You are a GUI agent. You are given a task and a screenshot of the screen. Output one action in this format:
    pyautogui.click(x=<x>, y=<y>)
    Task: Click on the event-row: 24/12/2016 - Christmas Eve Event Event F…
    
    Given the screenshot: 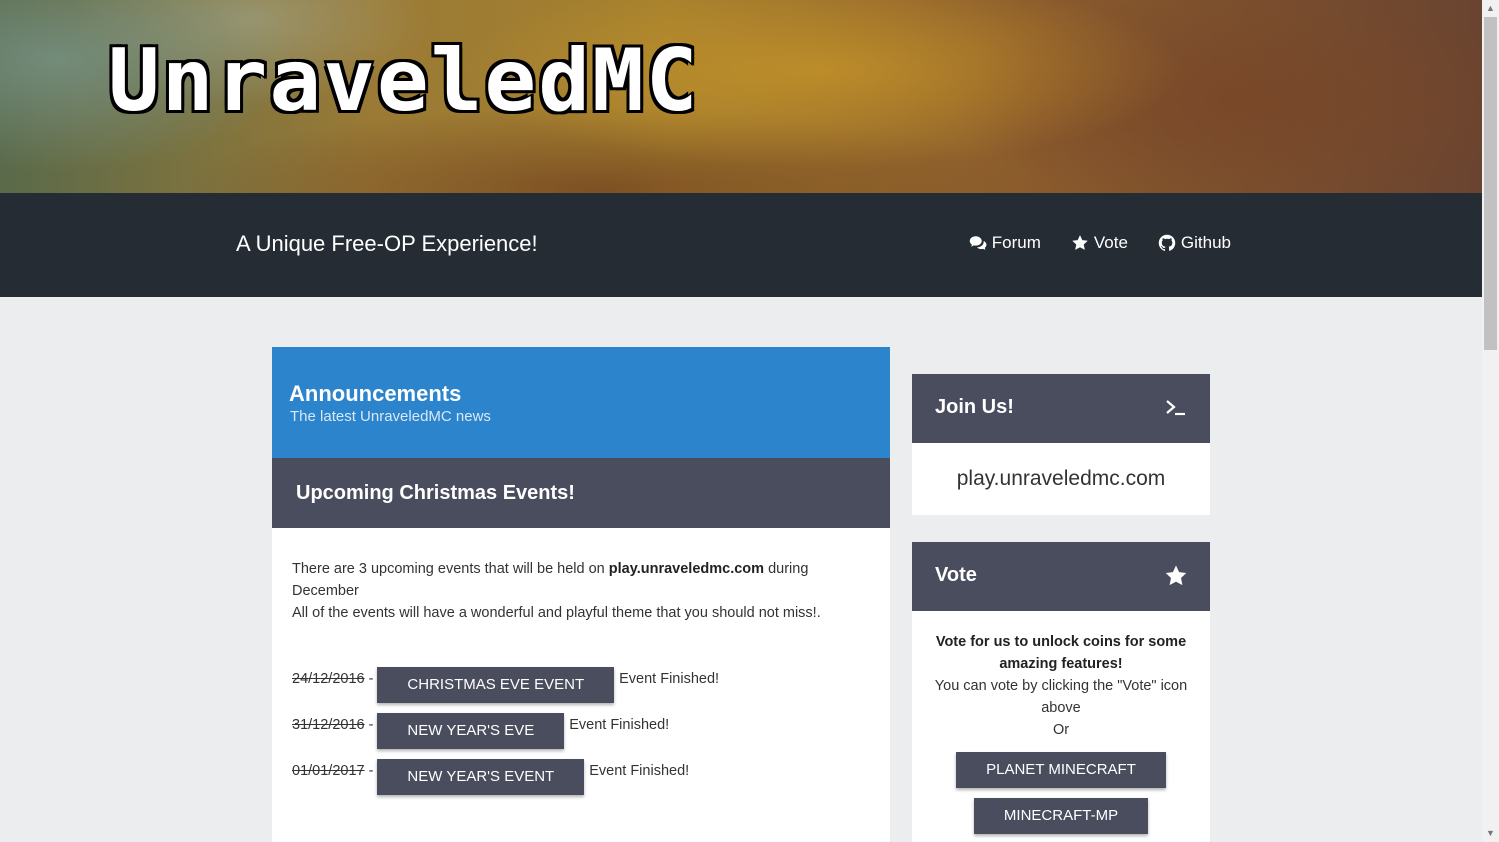 What is the action you would take?
    pyautogui.click(x=505, y=685)
    